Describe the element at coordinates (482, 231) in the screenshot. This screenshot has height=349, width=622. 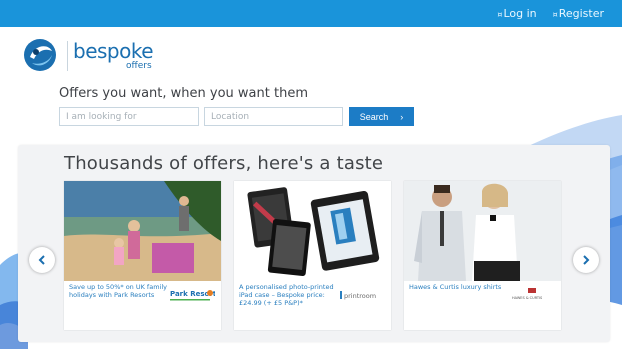
I see `offer-image-shirts` at that location.